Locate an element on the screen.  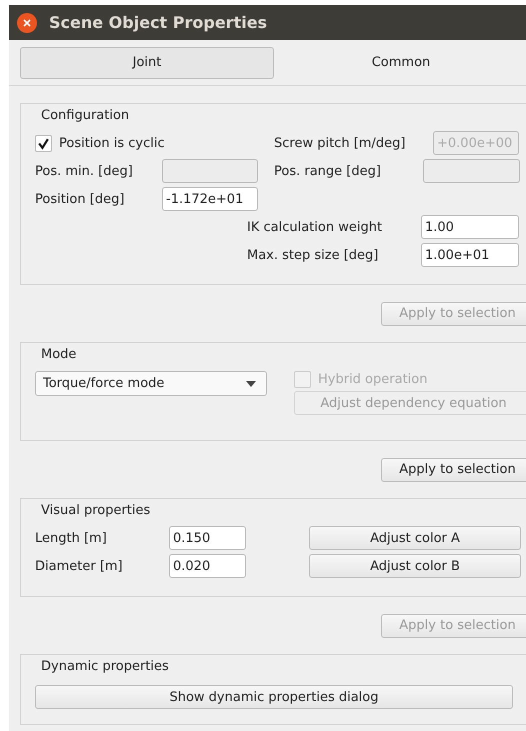
input-field: 1.00e+01 is located at coordinates (470, 255).